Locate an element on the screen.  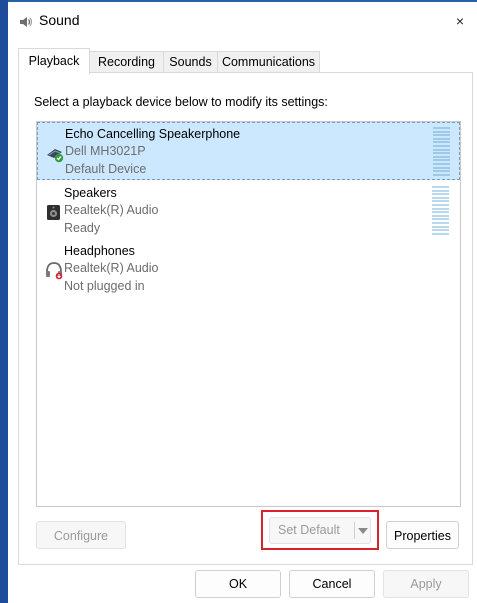
close-button: × is located at coordinates (460, 19).